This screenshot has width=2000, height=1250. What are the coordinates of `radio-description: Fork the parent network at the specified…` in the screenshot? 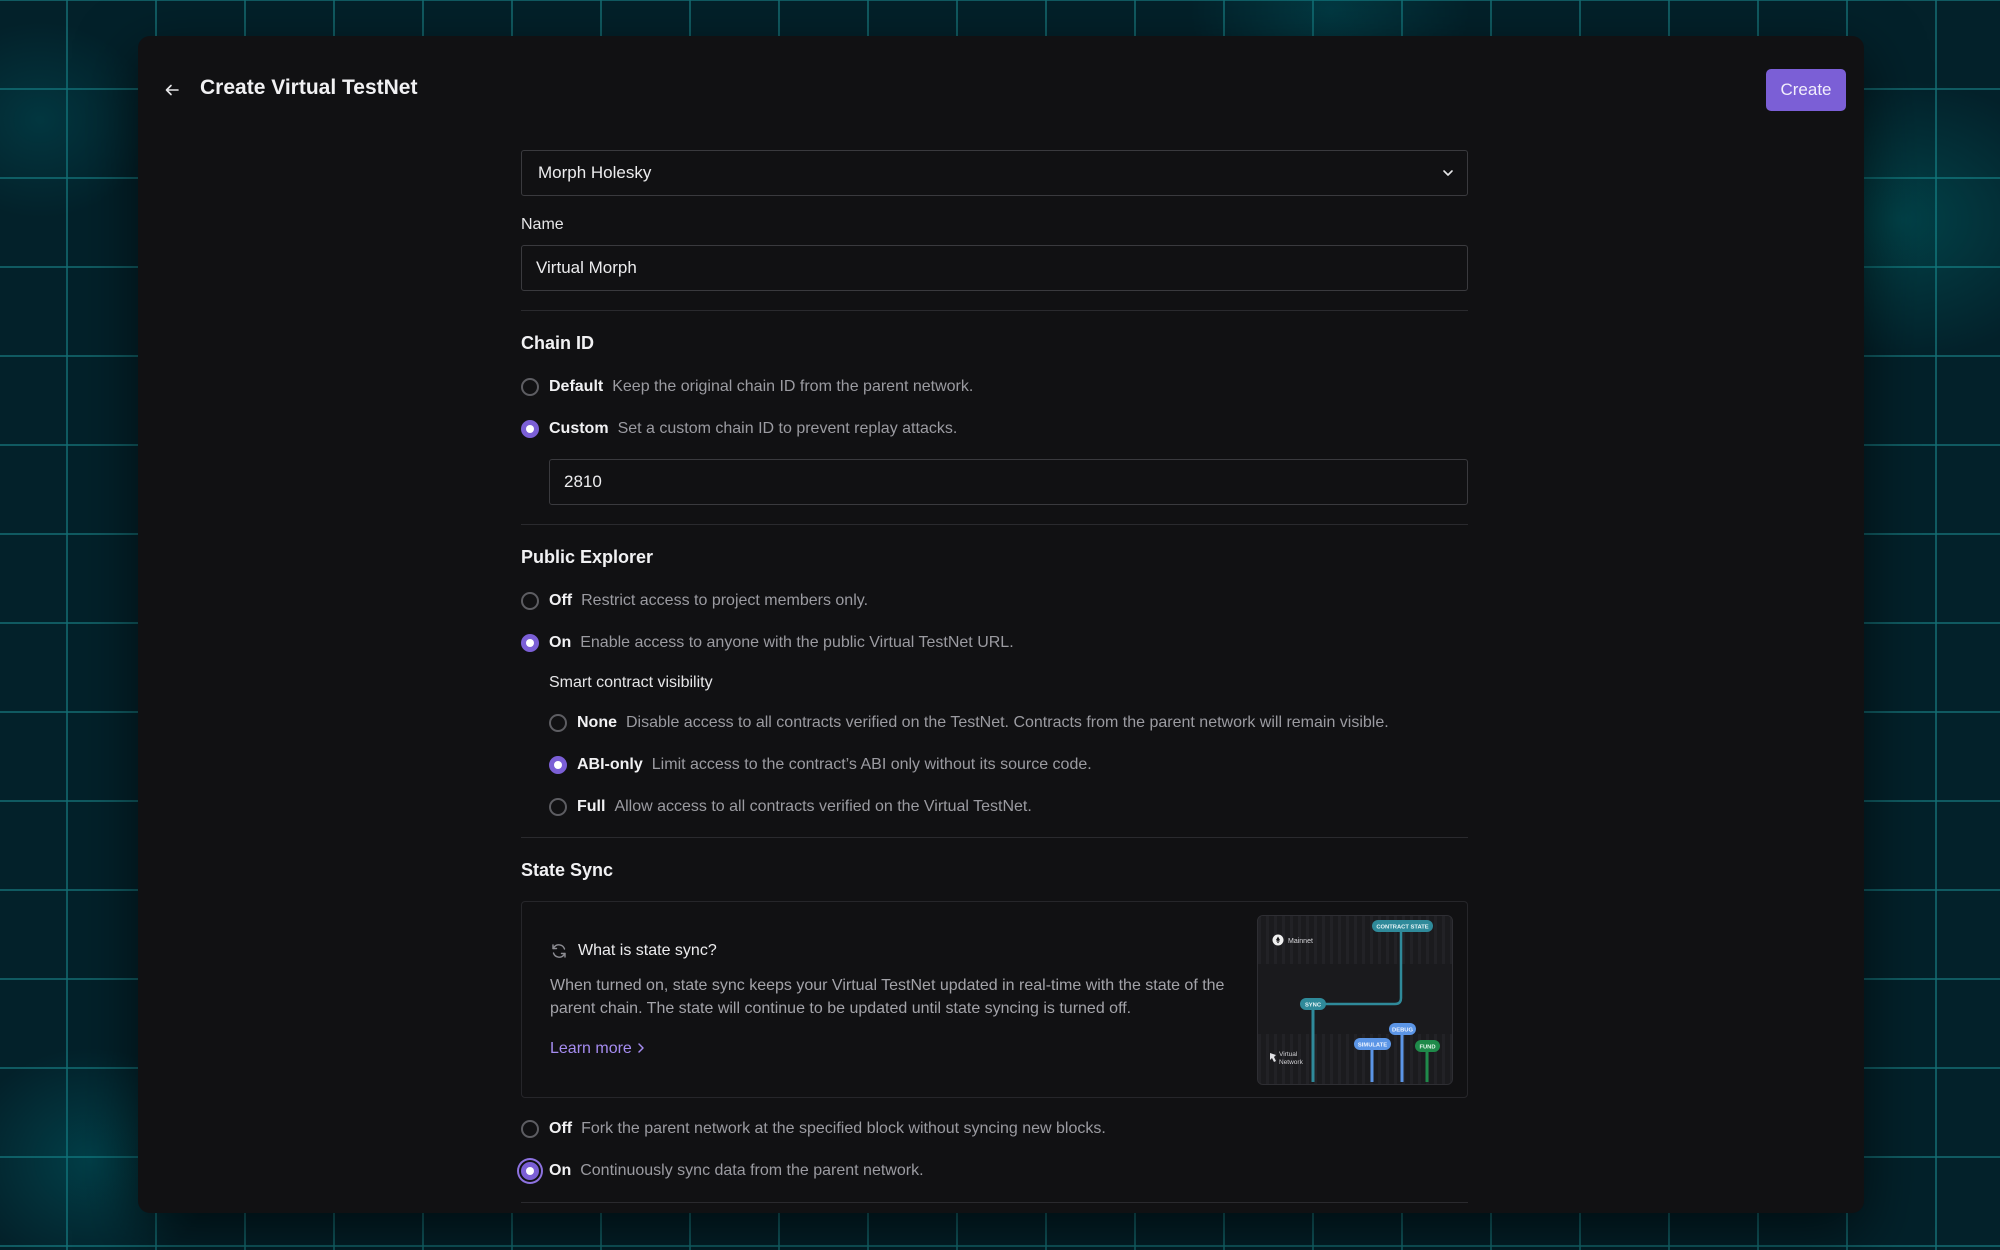 It's located at (843, 1128).